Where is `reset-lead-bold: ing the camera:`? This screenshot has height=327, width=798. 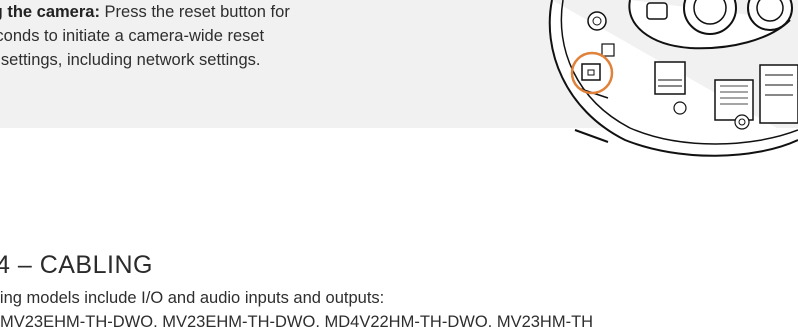 reset-lead-bold: ing the camera: is located at coordinates (50, 12).